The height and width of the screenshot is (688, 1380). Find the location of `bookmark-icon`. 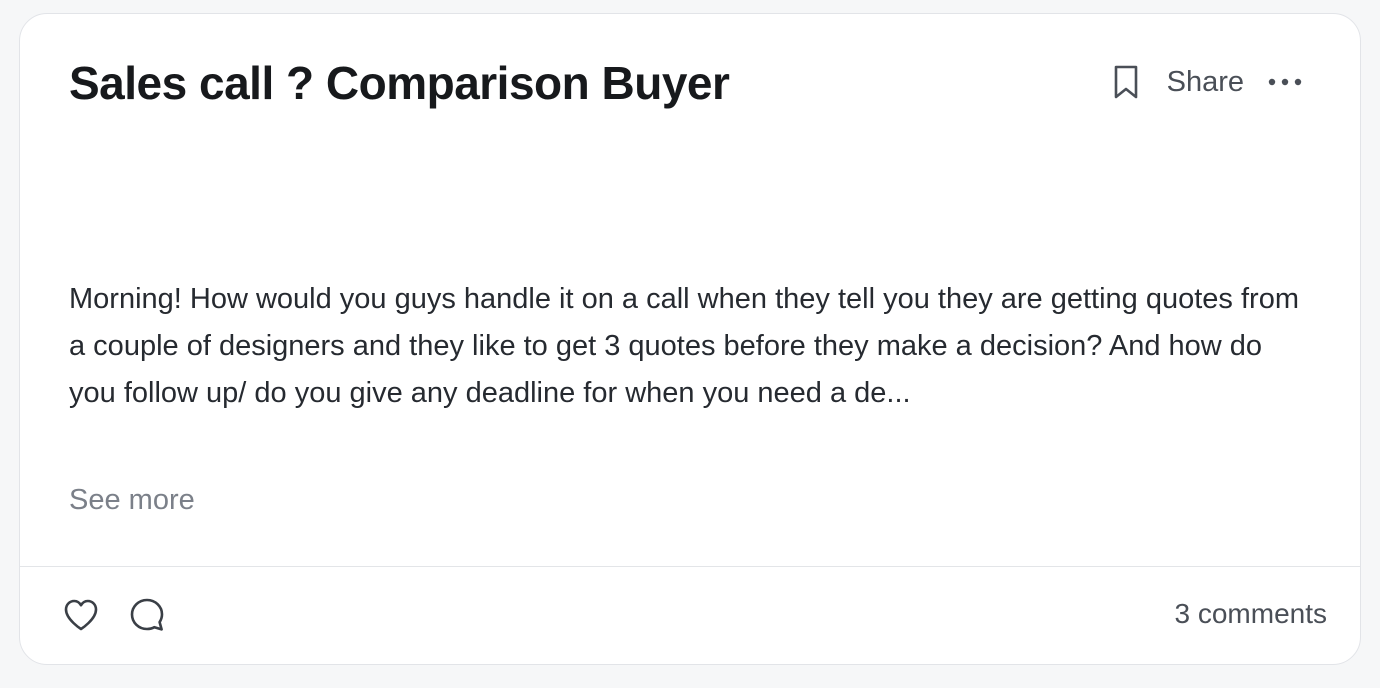

bookmark-icon is located at coordinates (1125, 82).